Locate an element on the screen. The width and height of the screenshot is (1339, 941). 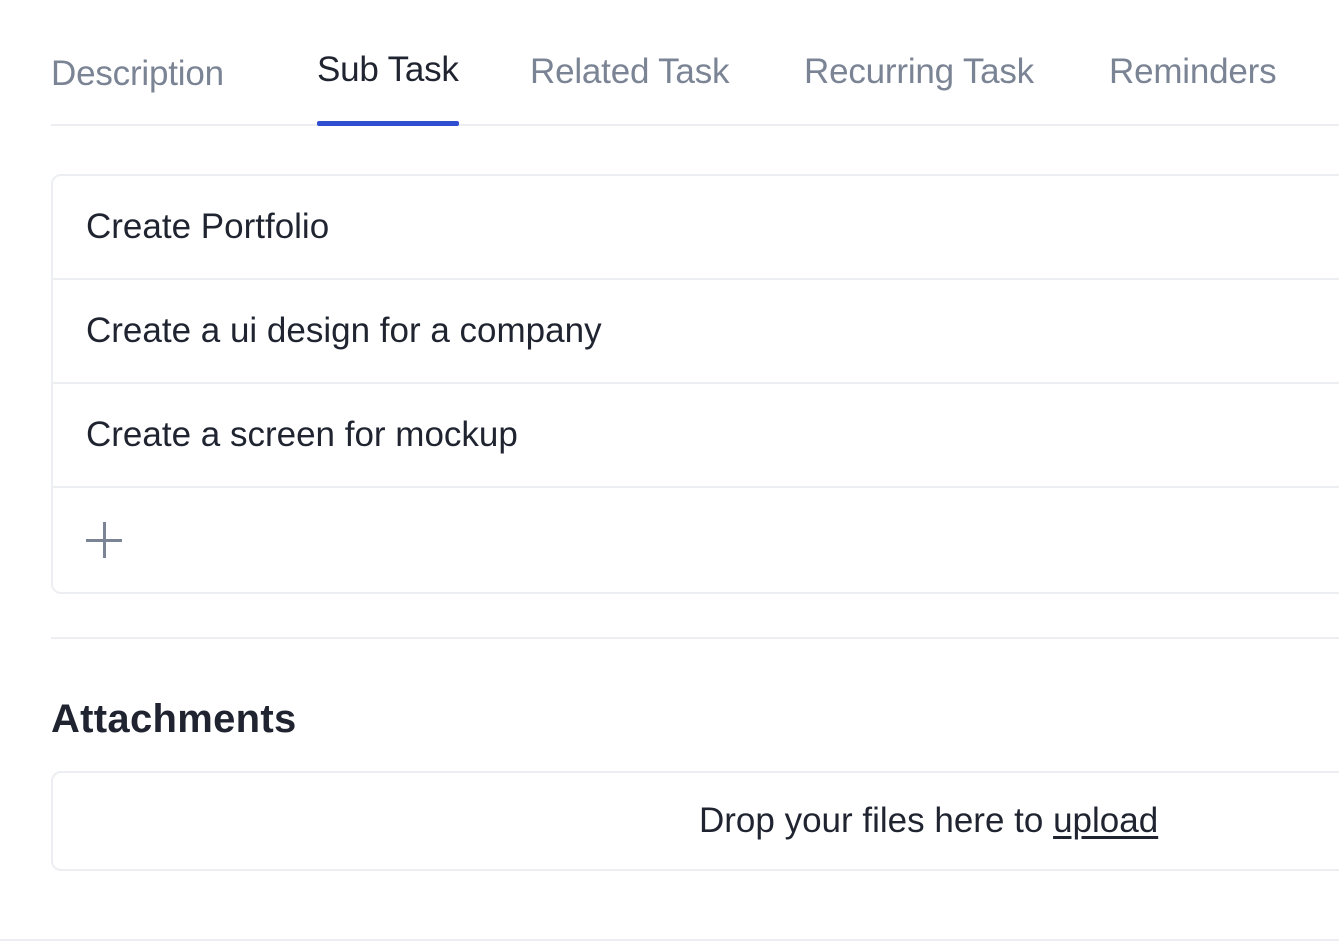
subtask-item: Create Portfolio is located at coordinates (696, 228).